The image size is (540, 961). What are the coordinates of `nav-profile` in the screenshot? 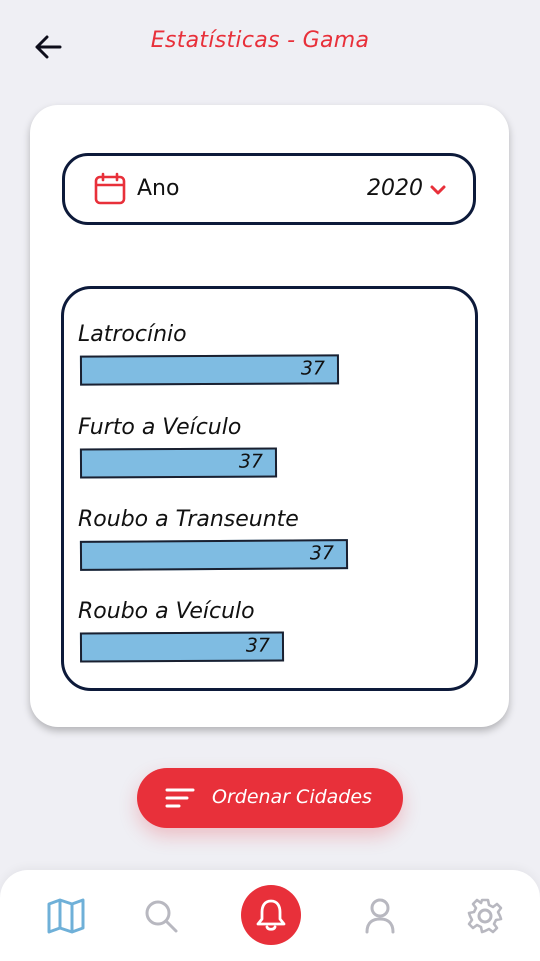 It's located at (380, 916).